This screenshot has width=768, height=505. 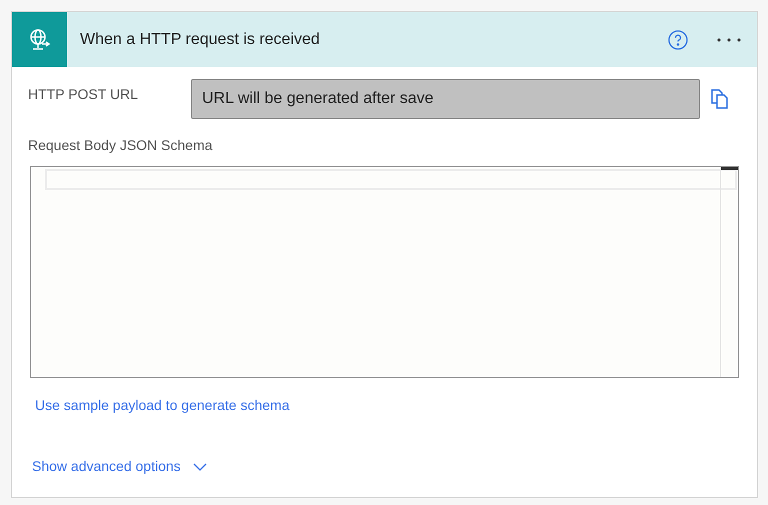 I want to click on copy-icon, so click(x=720, y=99).